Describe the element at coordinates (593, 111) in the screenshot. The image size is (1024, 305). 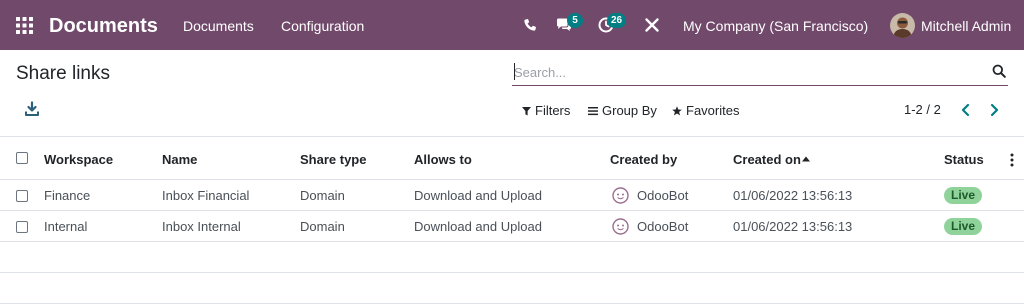
I see `list-icon` at that location.